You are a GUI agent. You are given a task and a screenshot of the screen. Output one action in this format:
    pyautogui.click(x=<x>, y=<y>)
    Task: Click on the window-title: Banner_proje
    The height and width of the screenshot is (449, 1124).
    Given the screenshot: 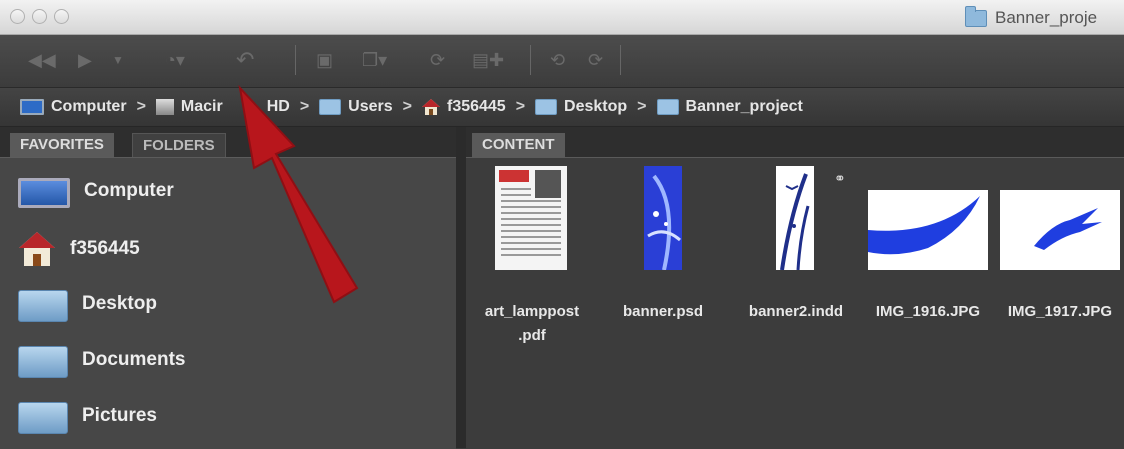 What is the action you would take?
    pyautogui.click(x=1031, y=17)
    